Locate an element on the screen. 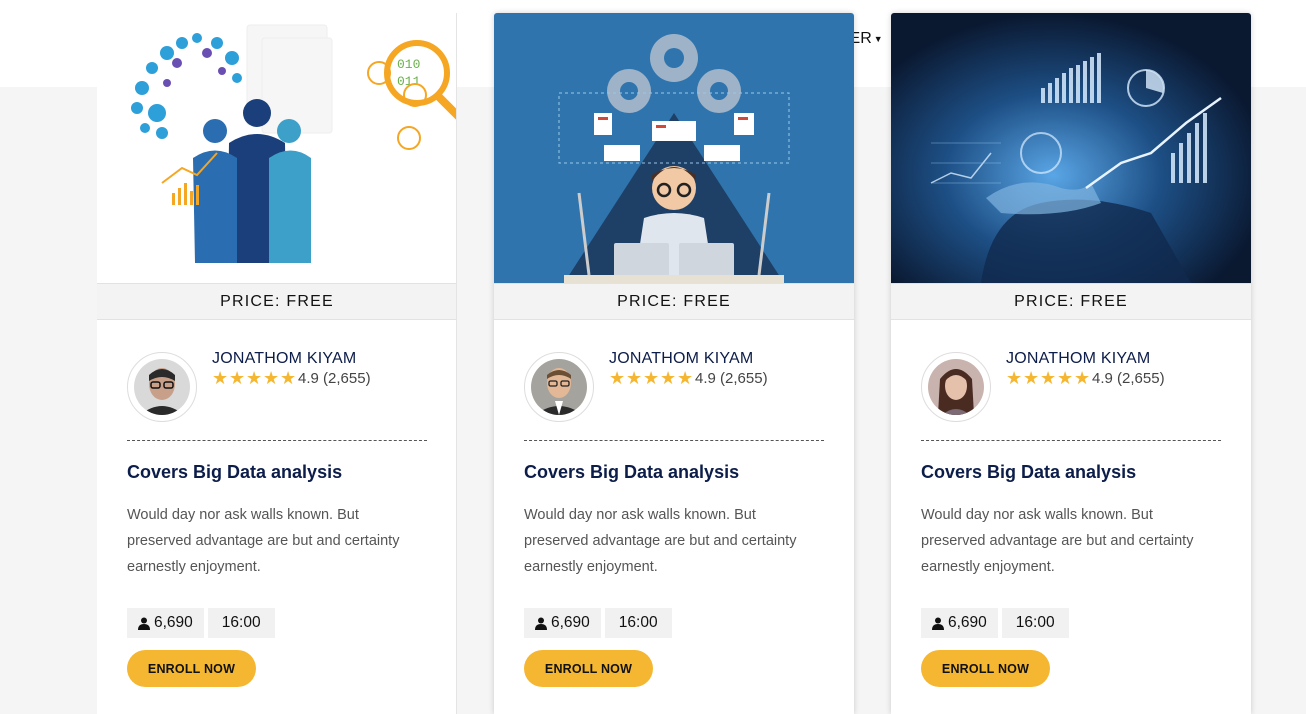  data-team-illustration: 010 011 is located at coordinates (276, 148).